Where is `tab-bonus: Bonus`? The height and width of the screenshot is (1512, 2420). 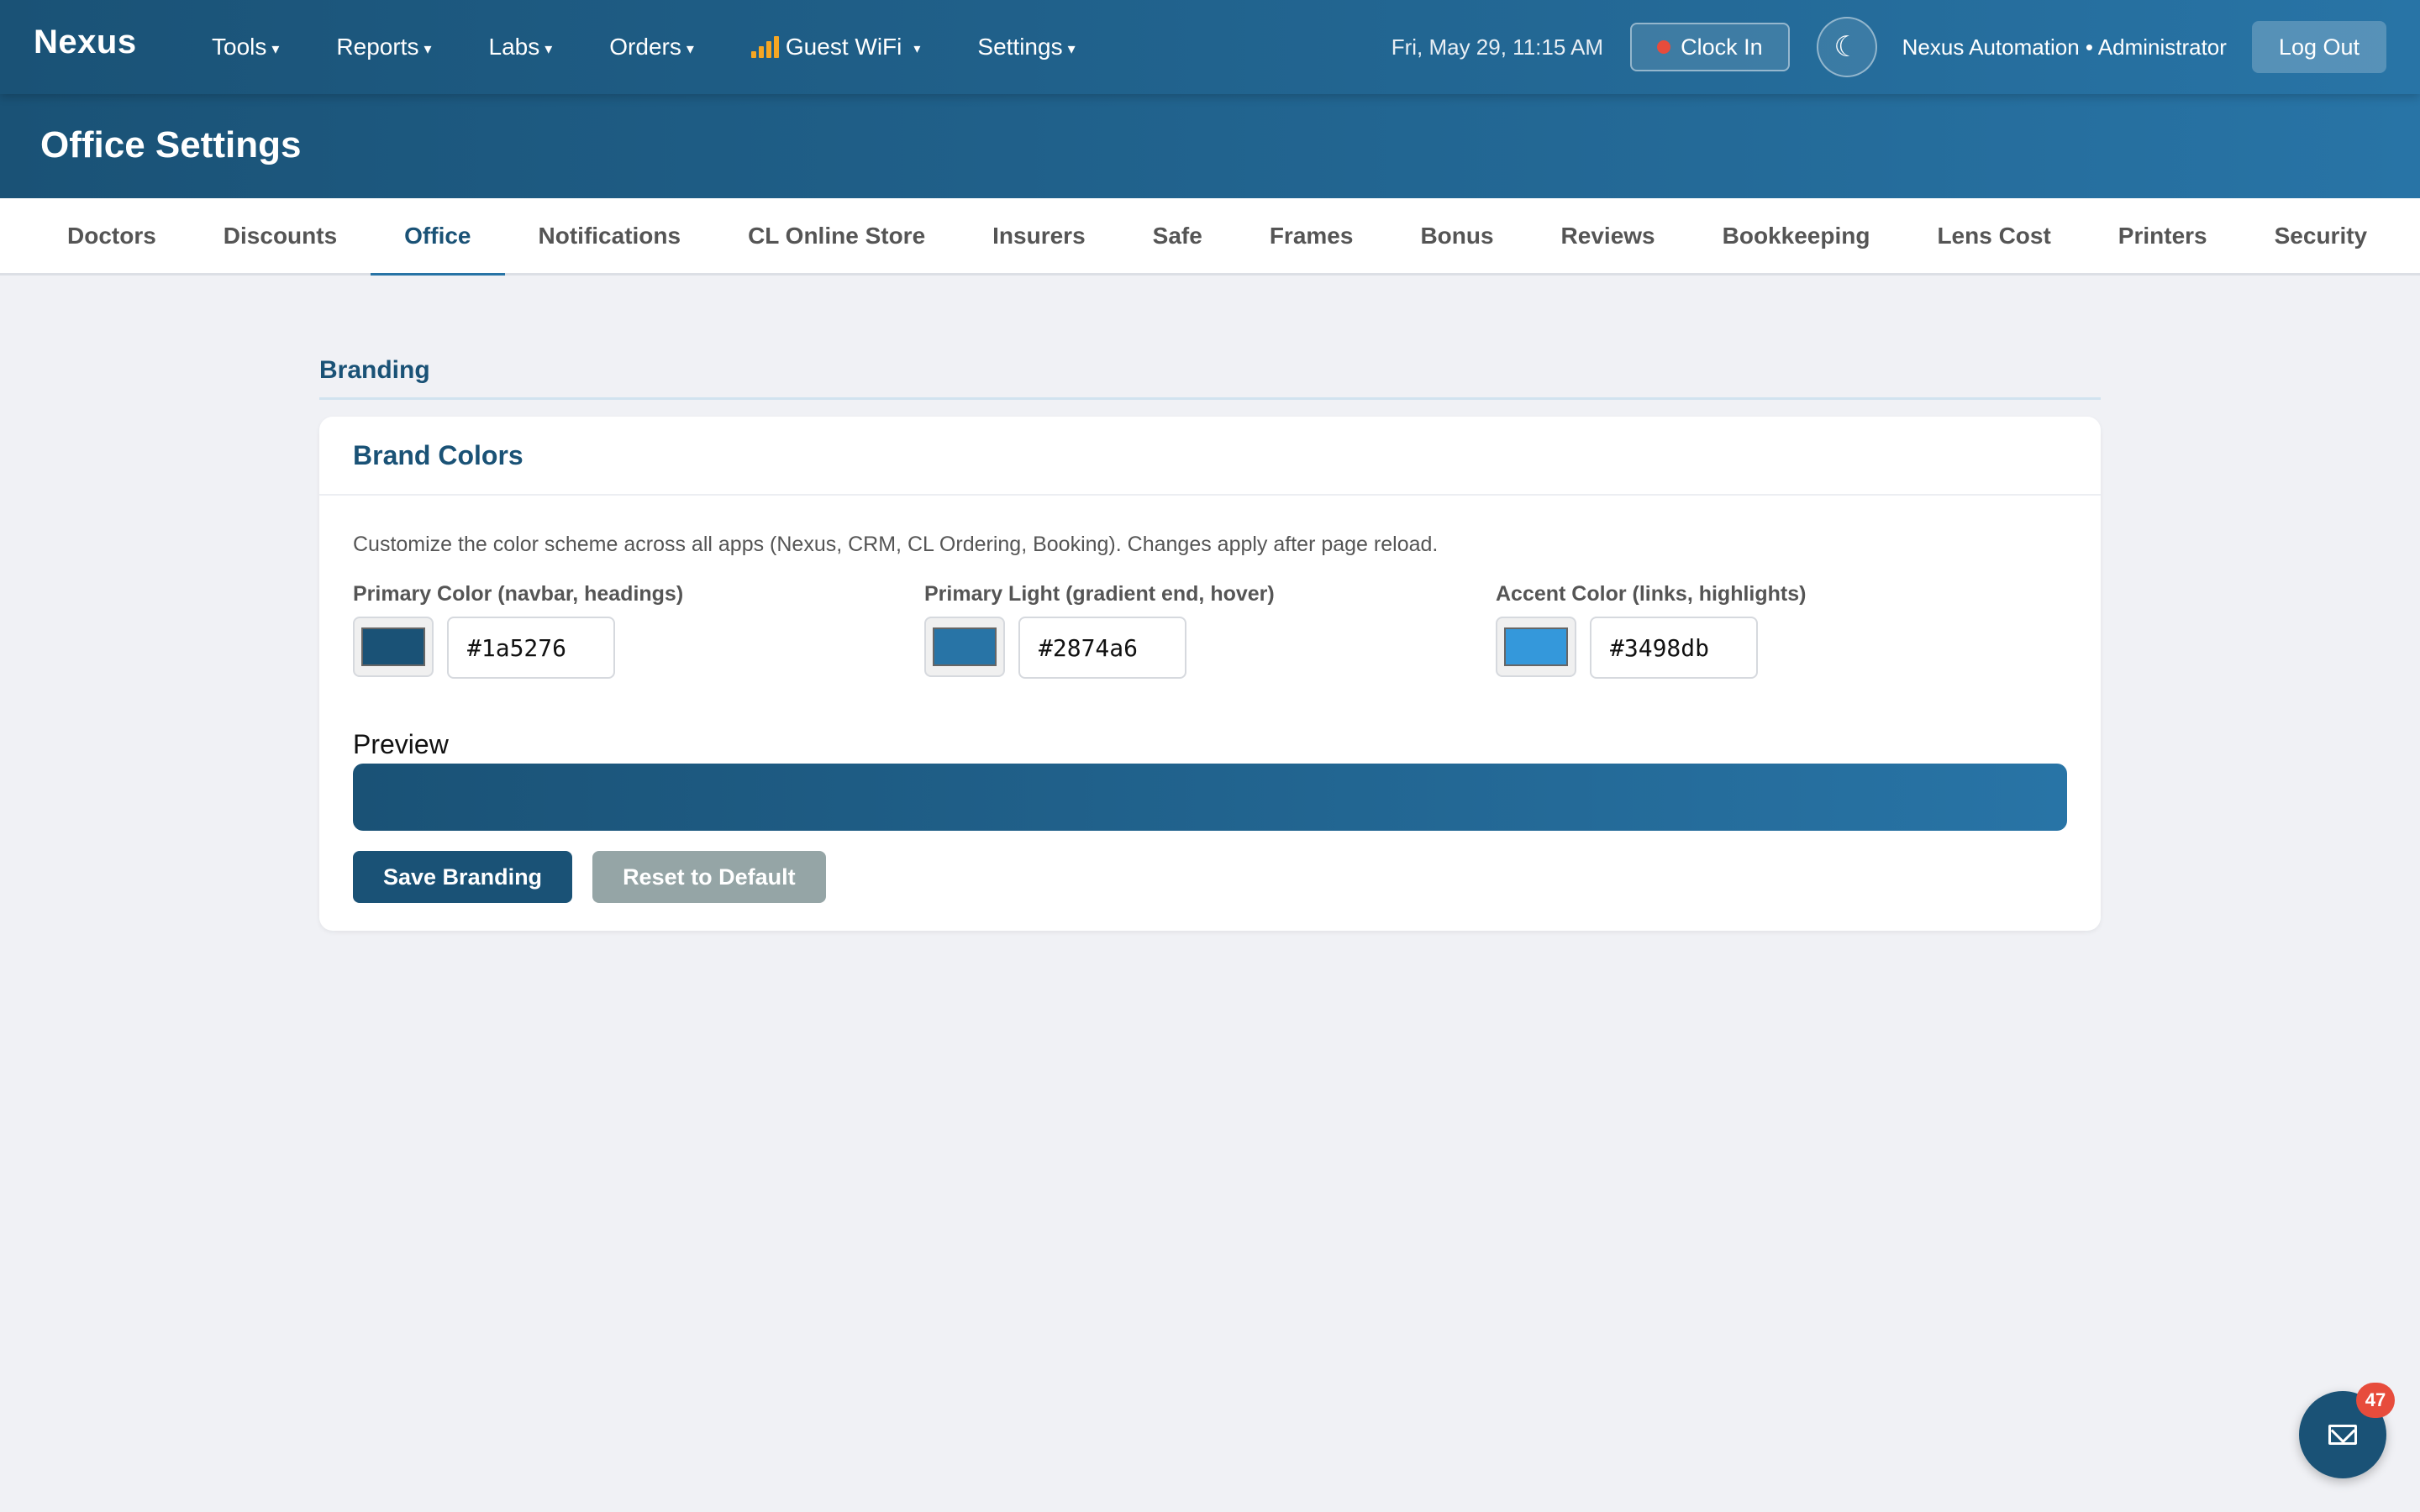
tab-bonus: Bonus is located at coordinates (1456, 237).